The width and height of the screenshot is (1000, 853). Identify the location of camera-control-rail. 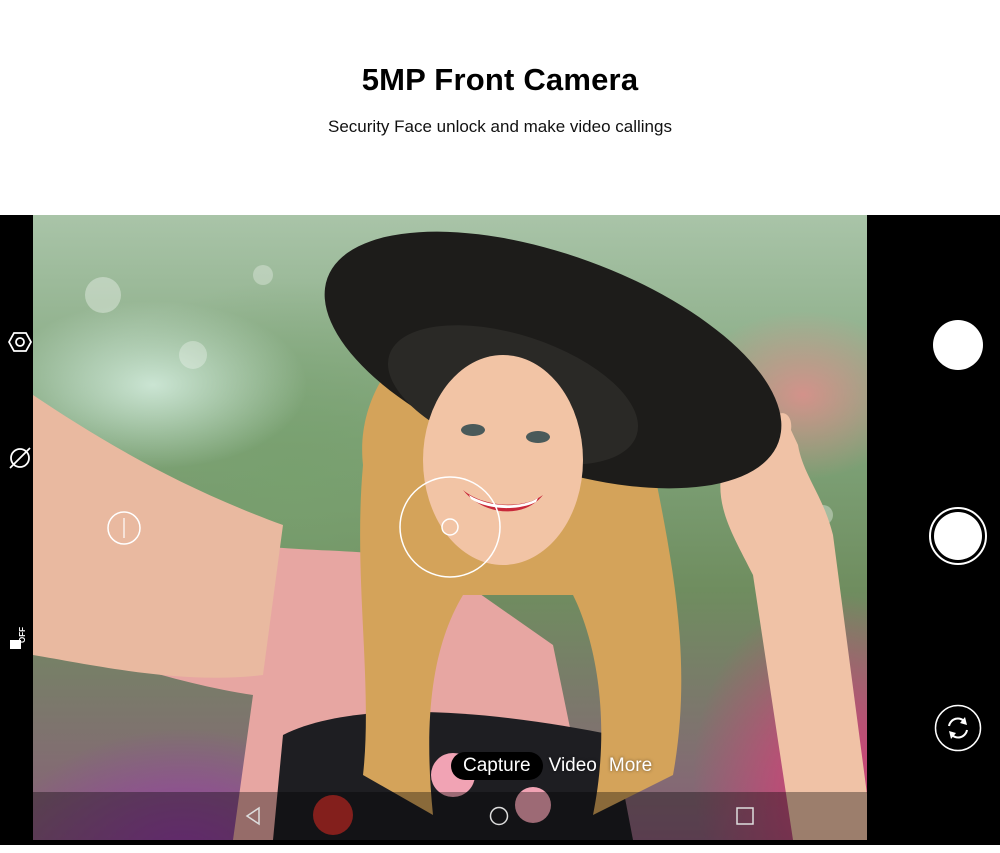
(933, 530).